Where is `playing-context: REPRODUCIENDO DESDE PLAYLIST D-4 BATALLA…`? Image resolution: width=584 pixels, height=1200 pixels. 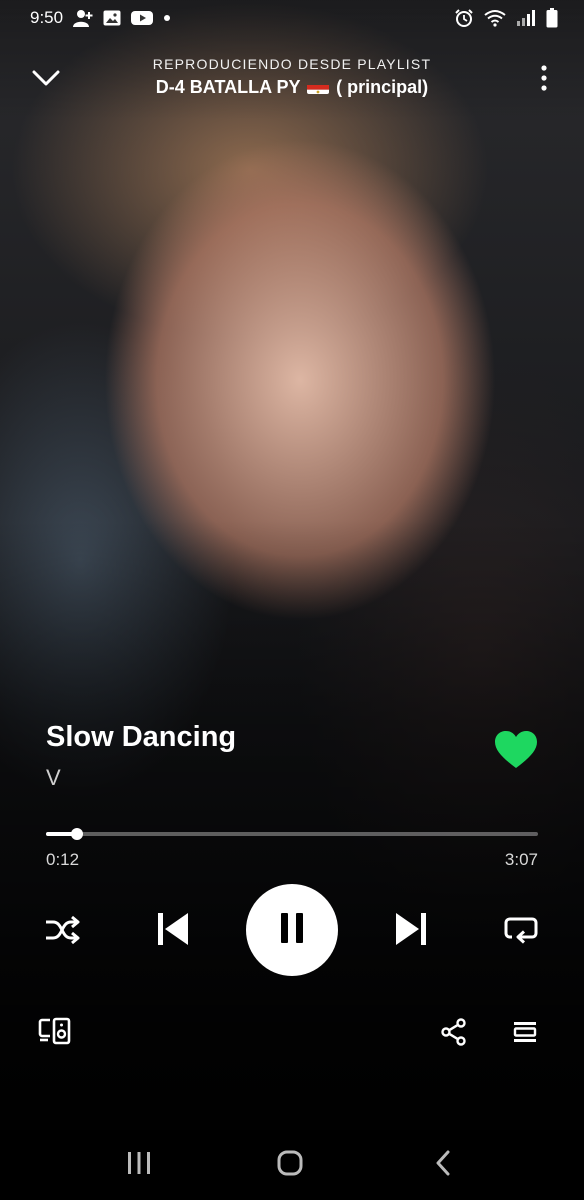
playing-context: REPRODUCIENDO DESDE PLAYLIST D-4 BATALLA… is located at coordinates (292, 77).